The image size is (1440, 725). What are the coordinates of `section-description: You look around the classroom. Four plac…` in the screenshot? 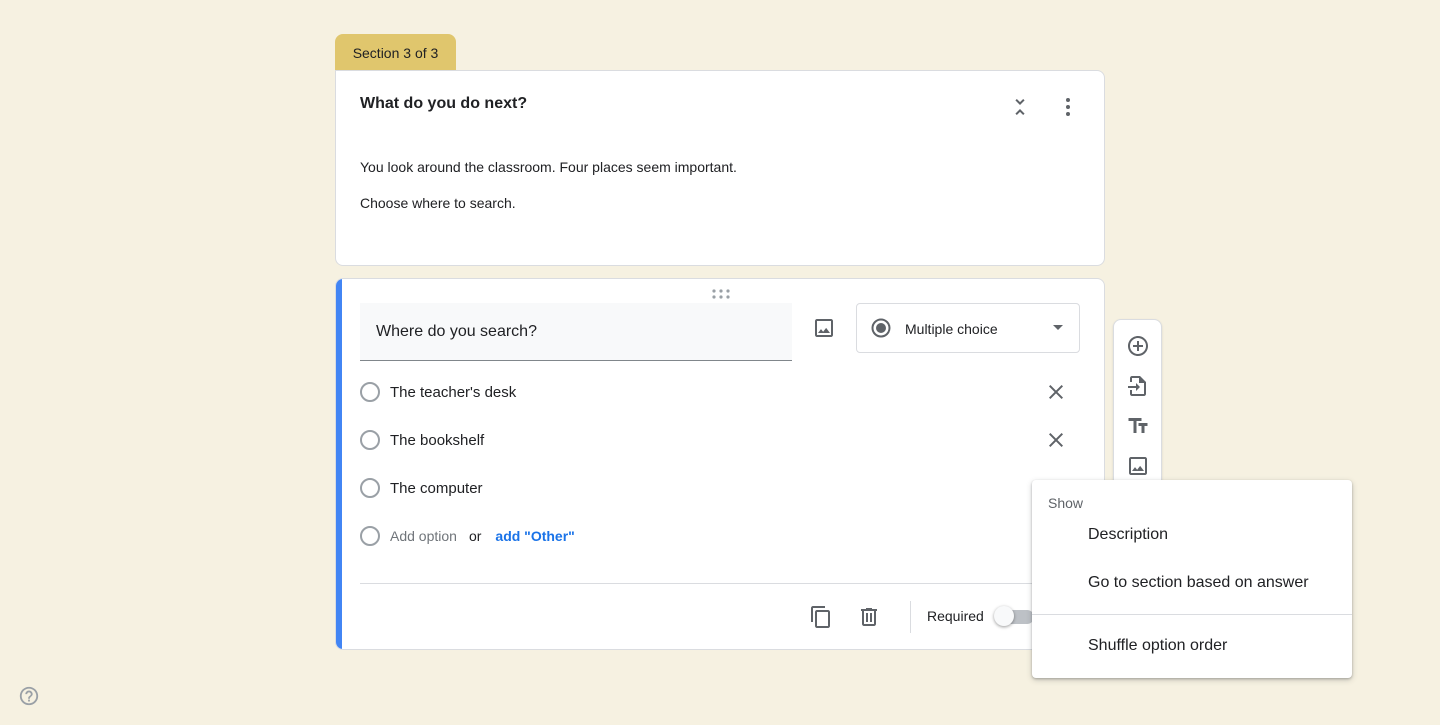 It's located at (548, 185).